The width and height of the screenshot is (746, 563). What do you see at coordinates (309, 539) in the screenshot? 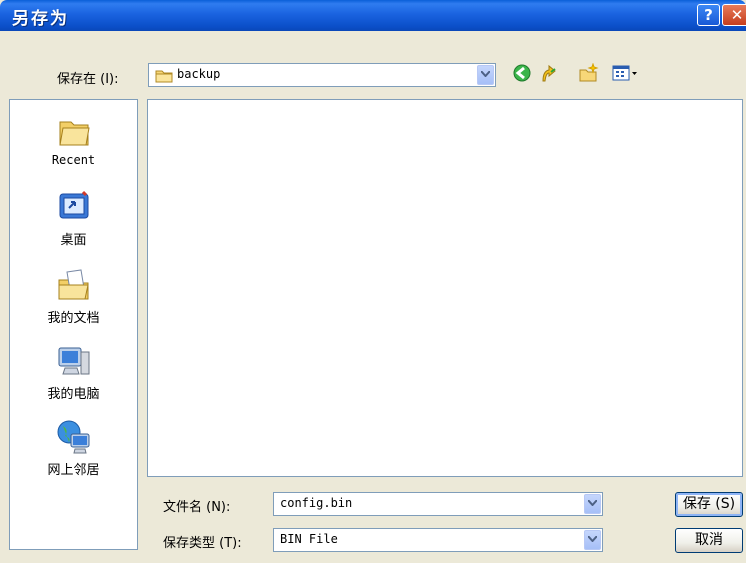
I see `filetype-value: BIN File` at bounding box center [309, 539].